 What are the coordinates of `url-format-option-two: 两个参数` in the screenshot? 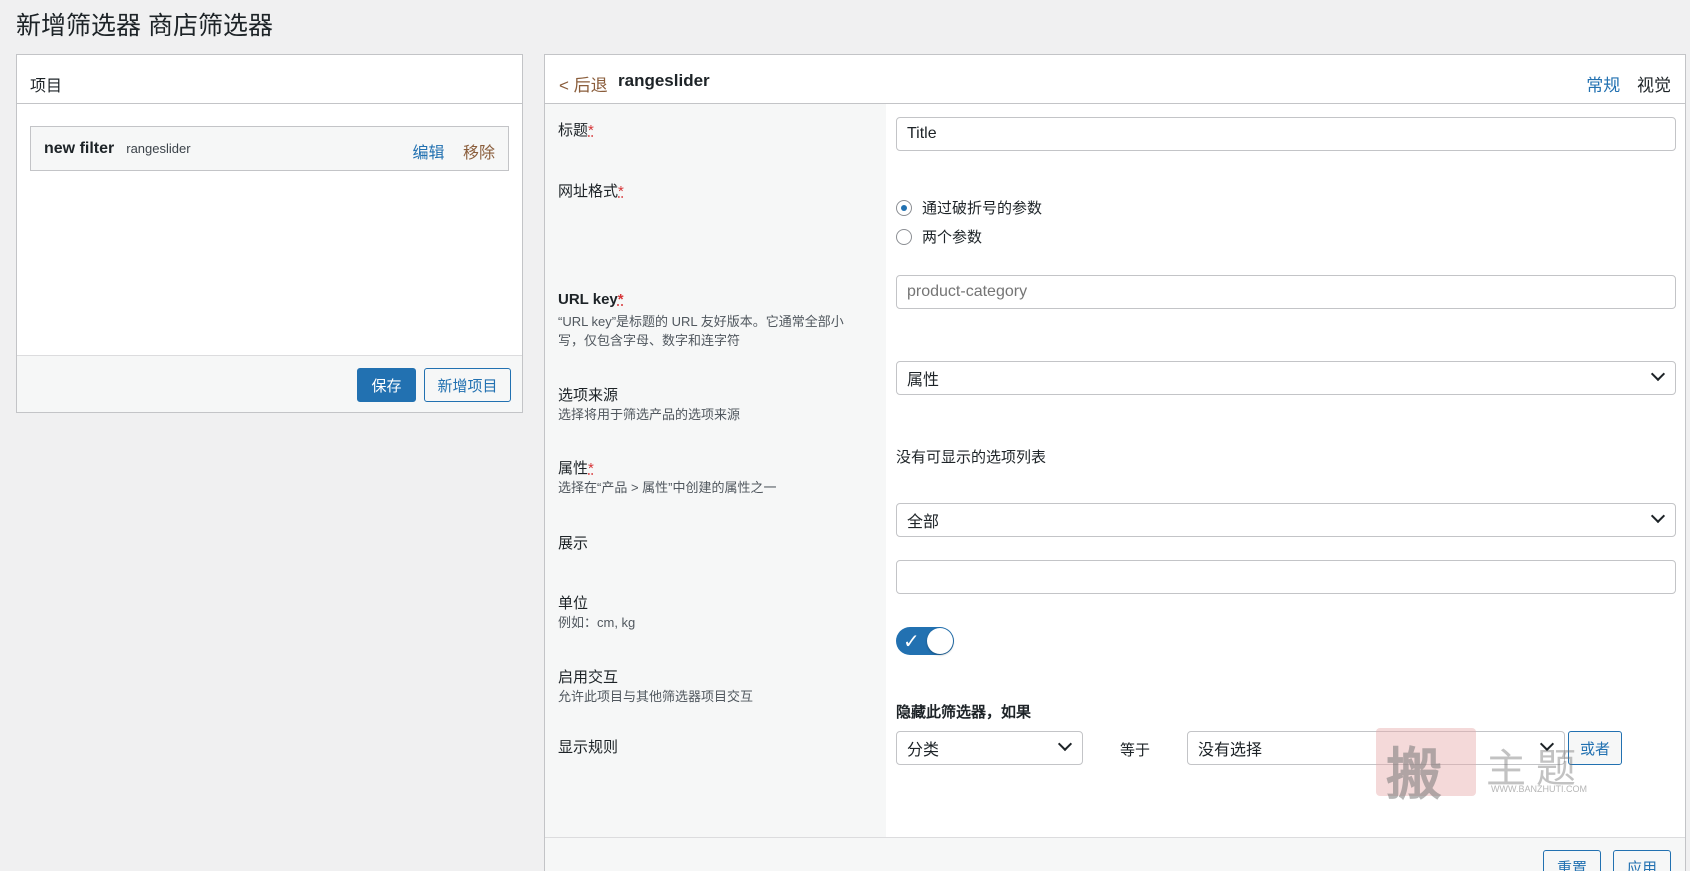 It's located at (939, 236).